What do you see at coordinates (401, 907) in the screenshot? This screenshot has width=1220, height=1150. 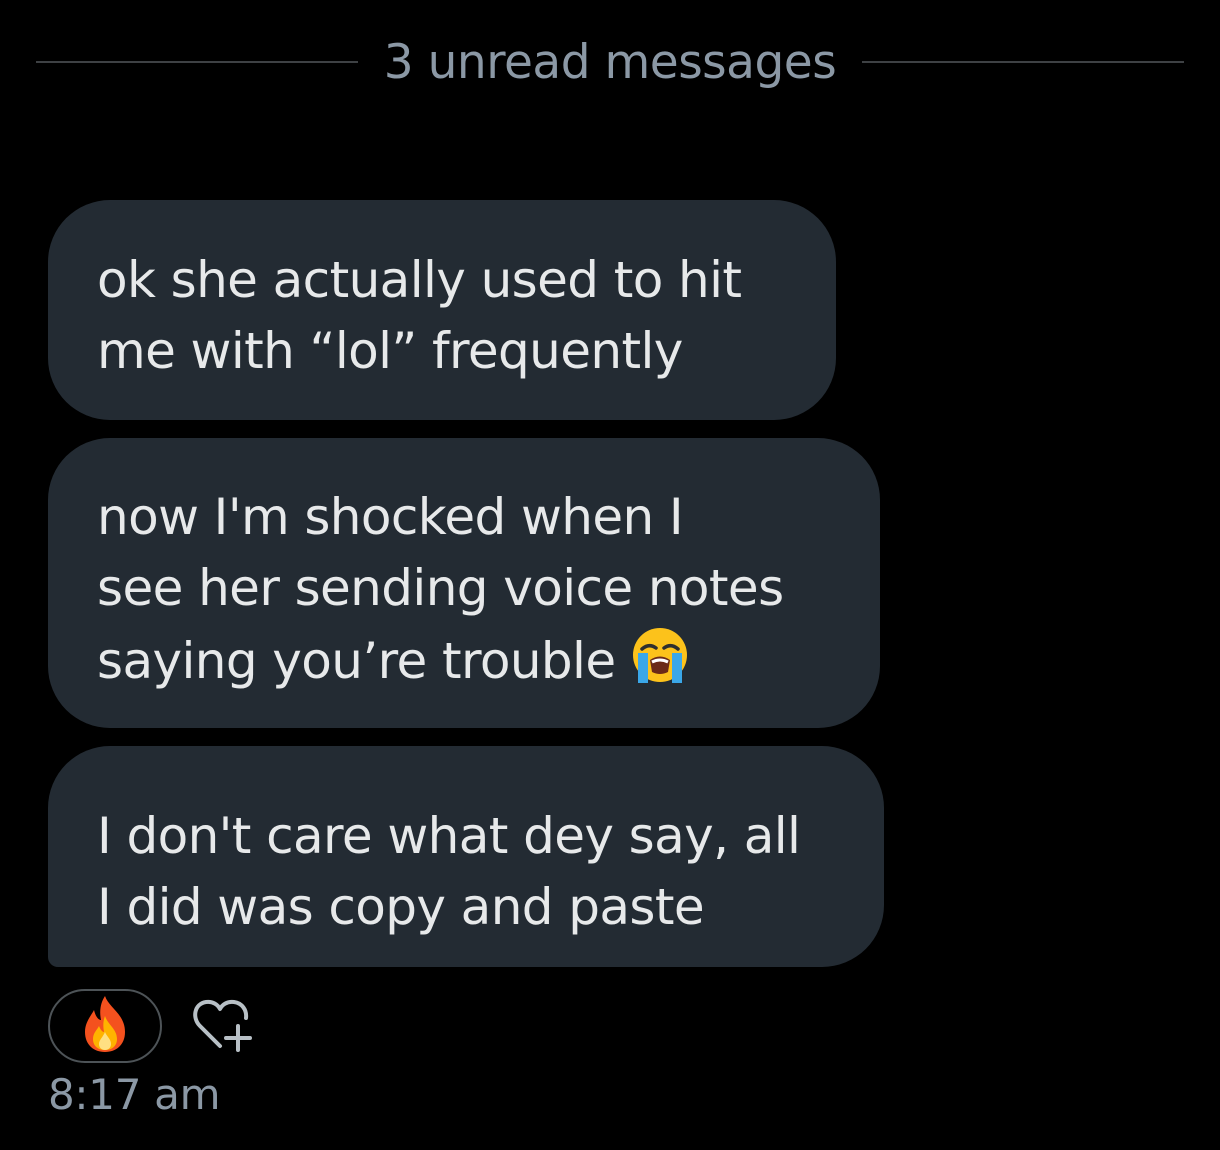 I see `message-text-line: I did was copy and paste` at bounding box center [401, 907].